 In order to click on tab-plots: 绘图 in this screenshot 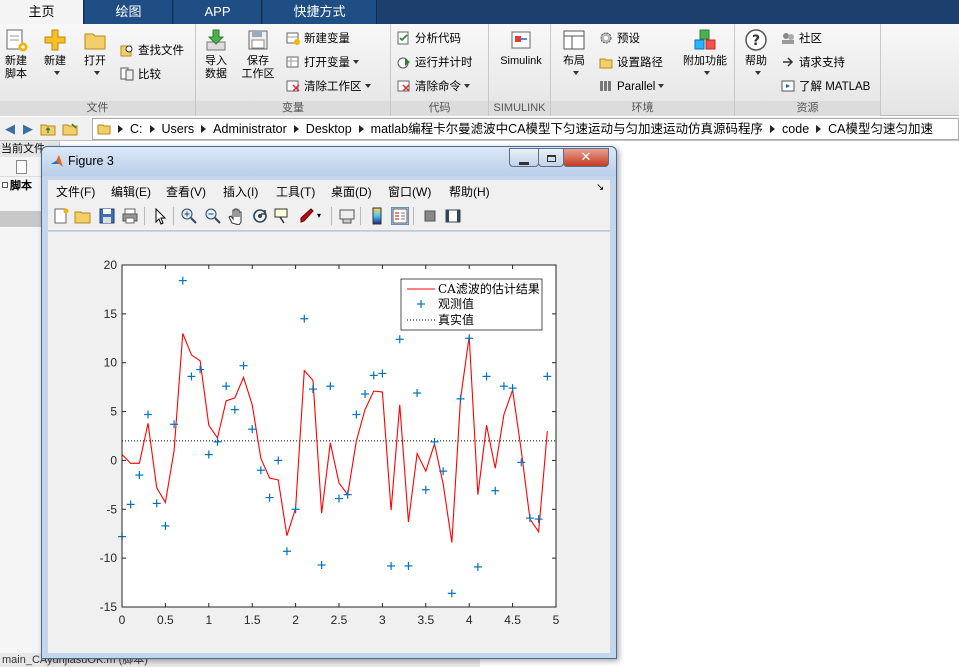, I will do `click(129, 12)`.